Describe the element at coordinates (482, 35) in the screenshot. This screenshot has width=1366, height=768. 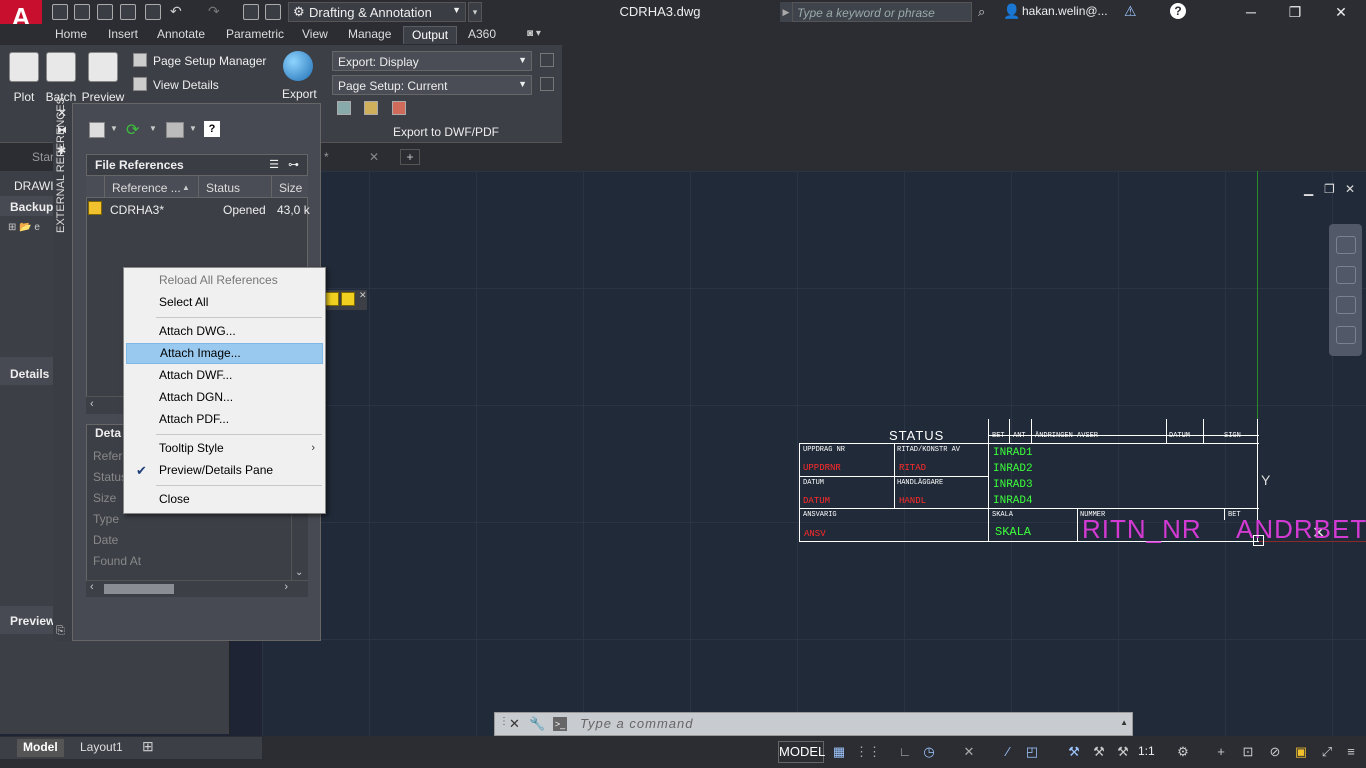
I see `tab-a360: A360` at that location.